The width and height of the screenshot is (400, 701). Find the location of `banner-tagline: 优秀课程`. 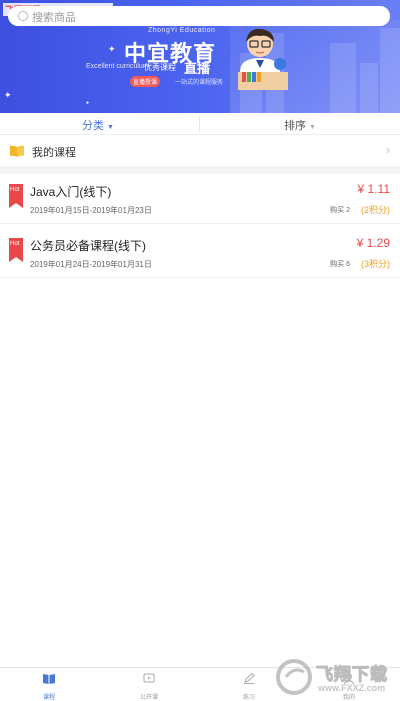

banner-tagline: 优秀课程 is located at coordinates (160, 67).